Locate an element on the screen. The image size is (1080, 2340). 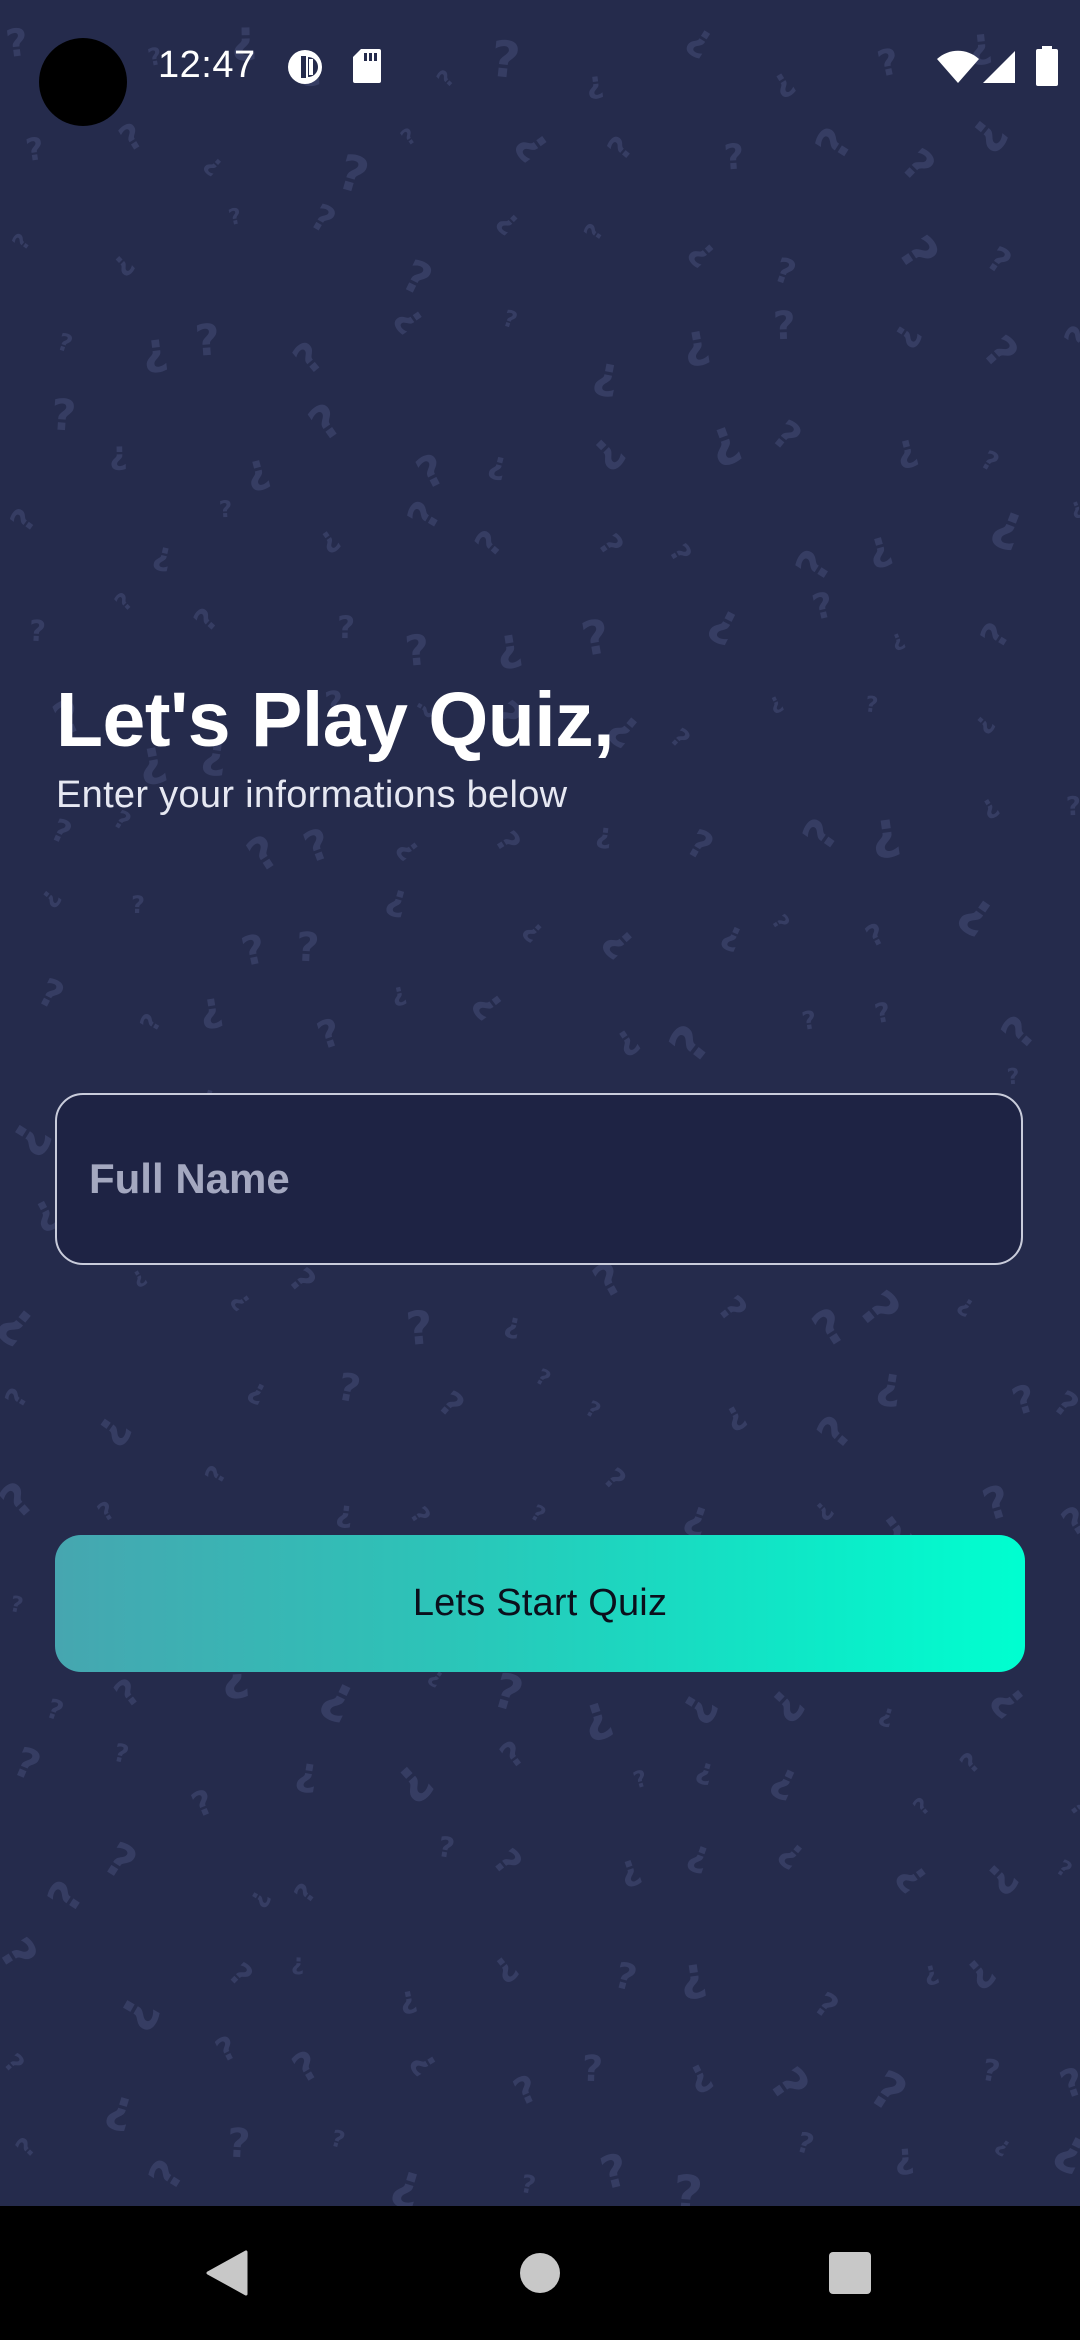
navigation-bar is located at coordinates (540, 2273).